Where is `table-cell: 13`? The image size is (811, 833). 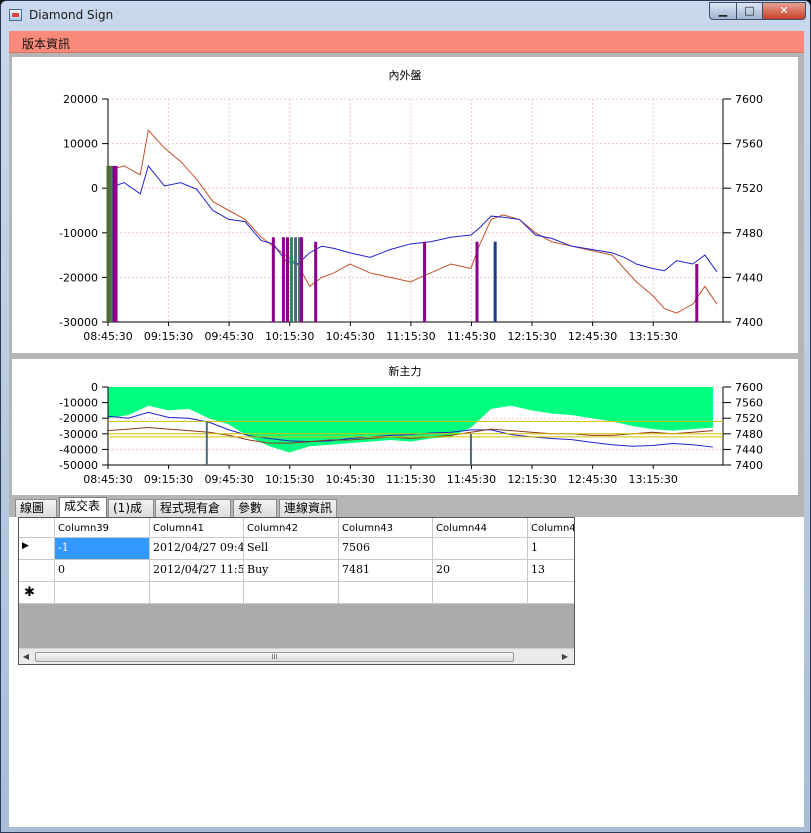
table-cell: 13 is located at coordinates (551, 571).